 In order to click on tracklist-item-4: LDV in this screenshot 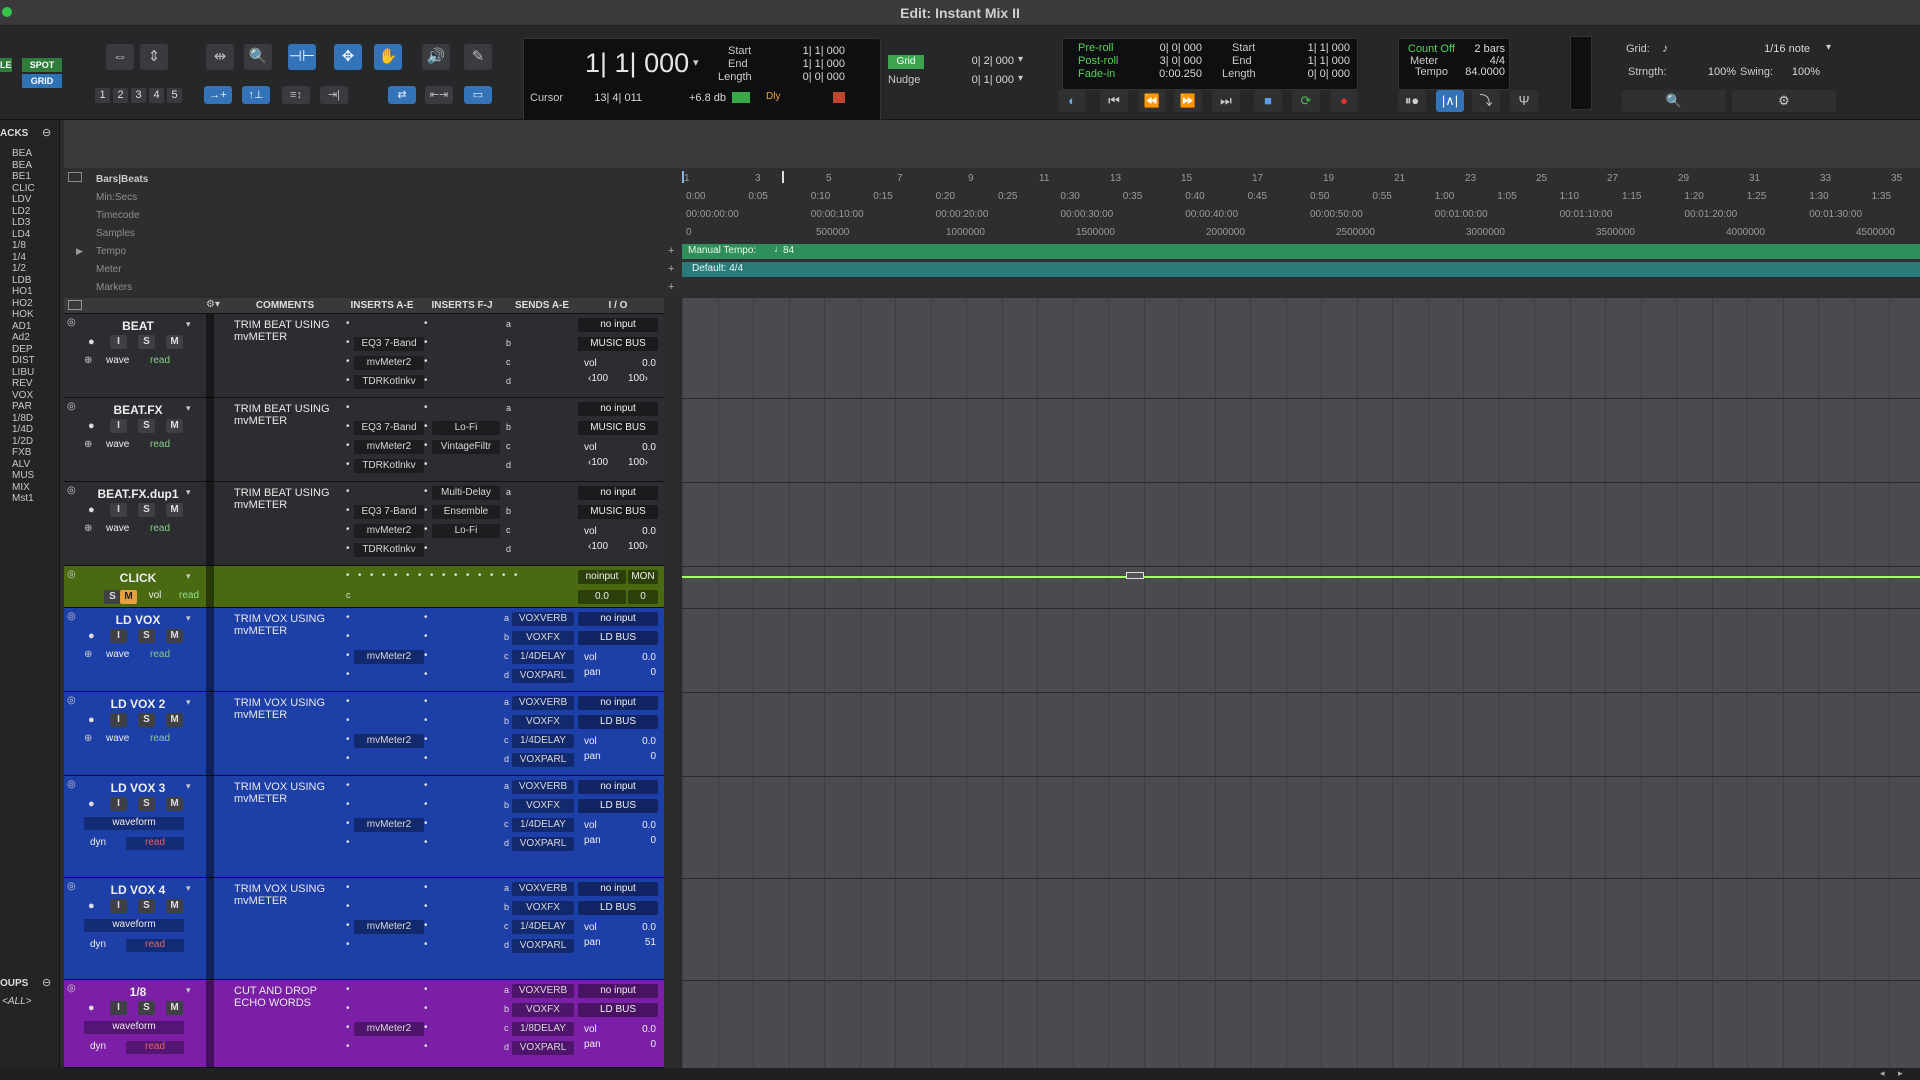, I will do `click(21, 199)`.